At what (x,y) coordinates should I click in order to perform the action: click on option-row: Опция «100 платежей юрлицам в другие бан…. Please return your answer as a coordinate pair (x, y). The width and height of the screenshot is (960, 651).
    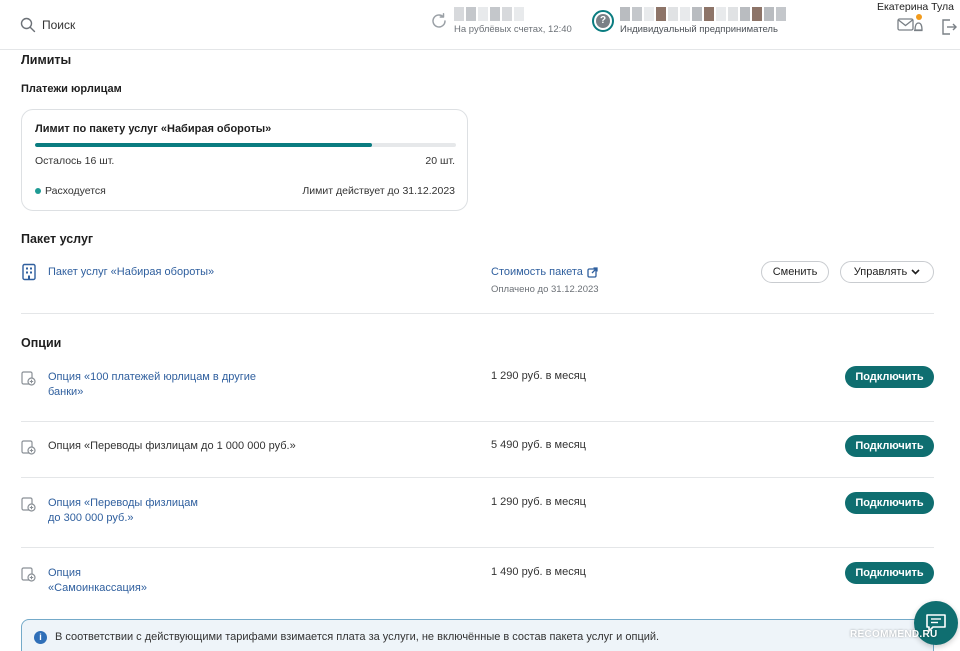
    Looking at the image, I should click on (477, 394).